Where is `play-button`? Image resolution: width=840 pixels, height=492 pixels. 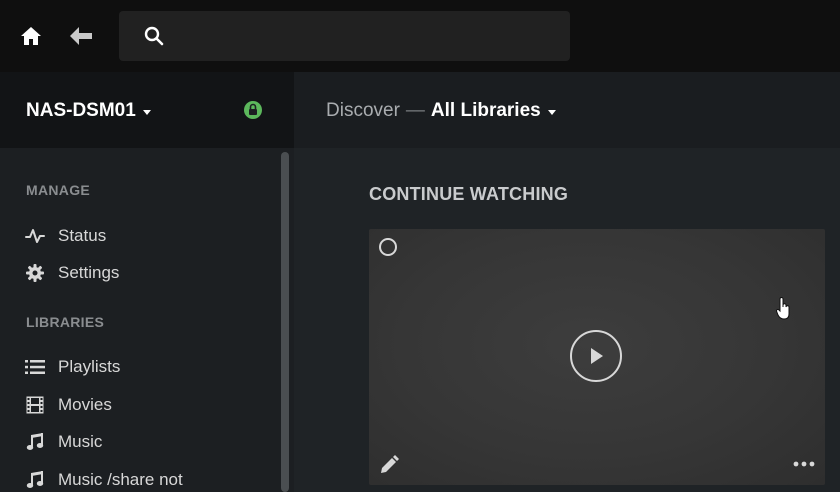 play-button is located at coordinates (596, 356).